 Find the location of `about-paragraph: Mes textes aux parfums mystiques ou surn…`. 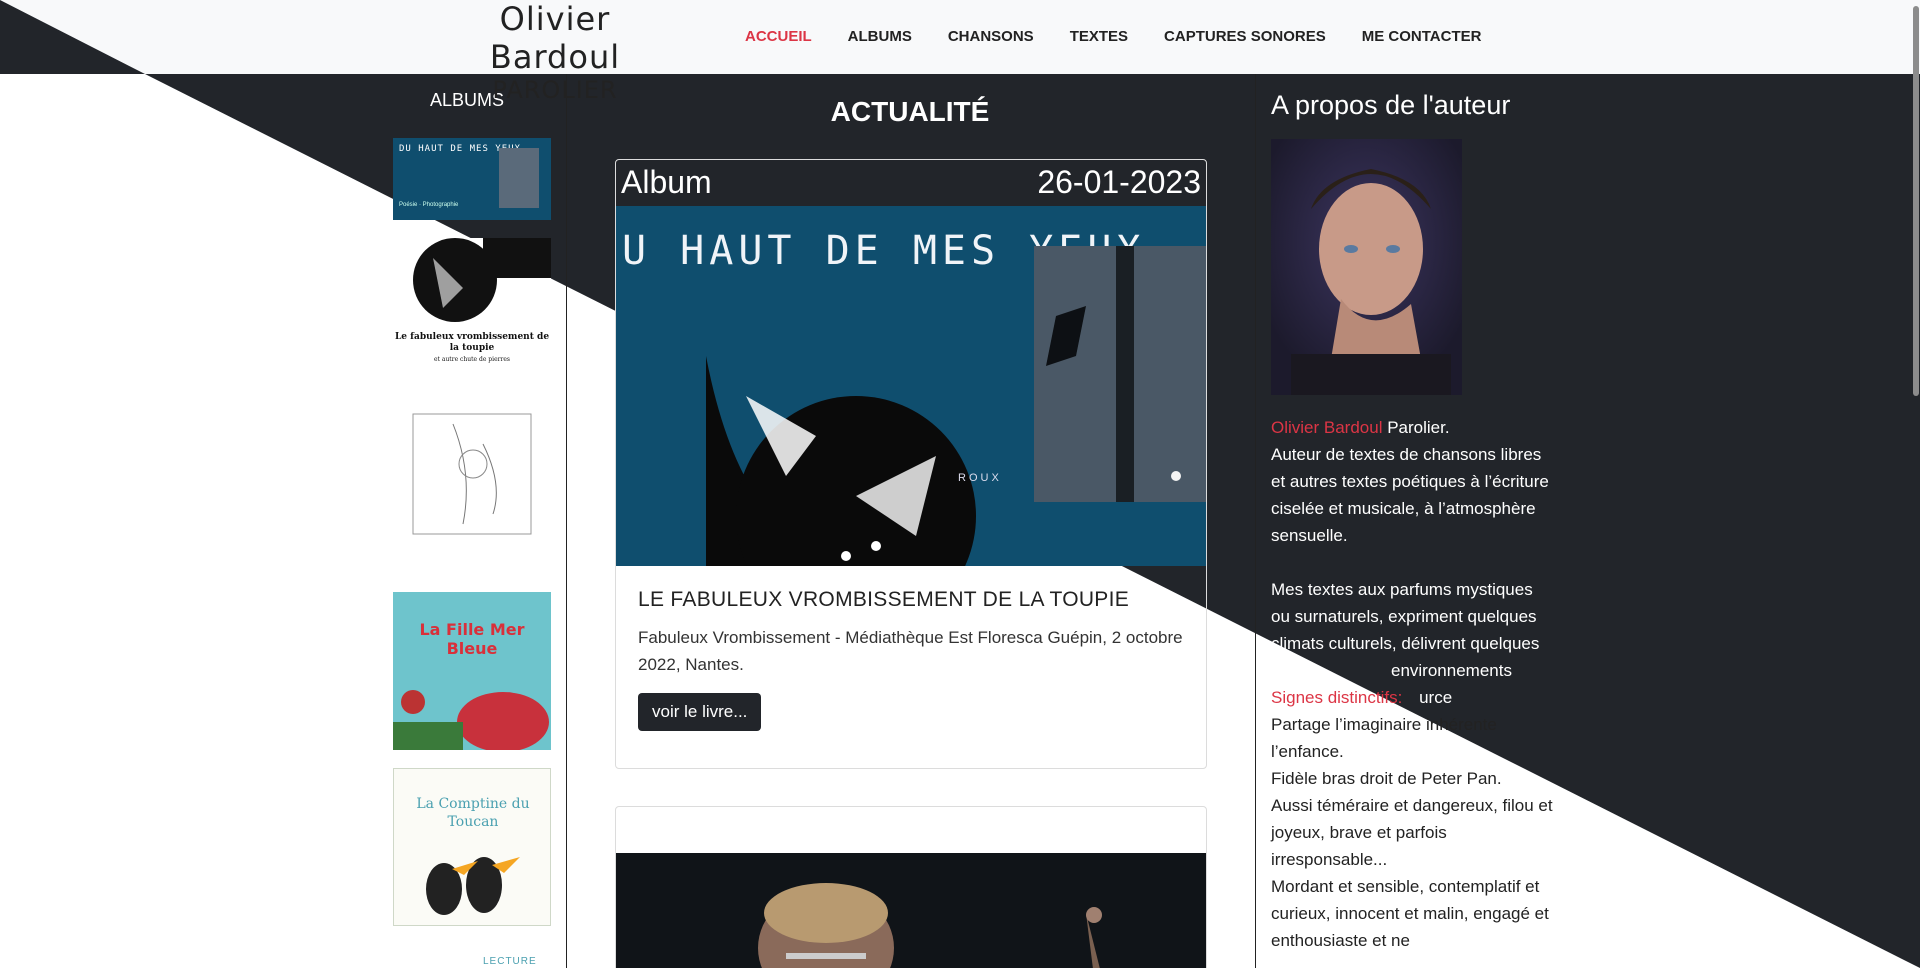

about-paragraph: Mes textes aux parfums mystiques ou surn… is located at coordinates (1405, 616).